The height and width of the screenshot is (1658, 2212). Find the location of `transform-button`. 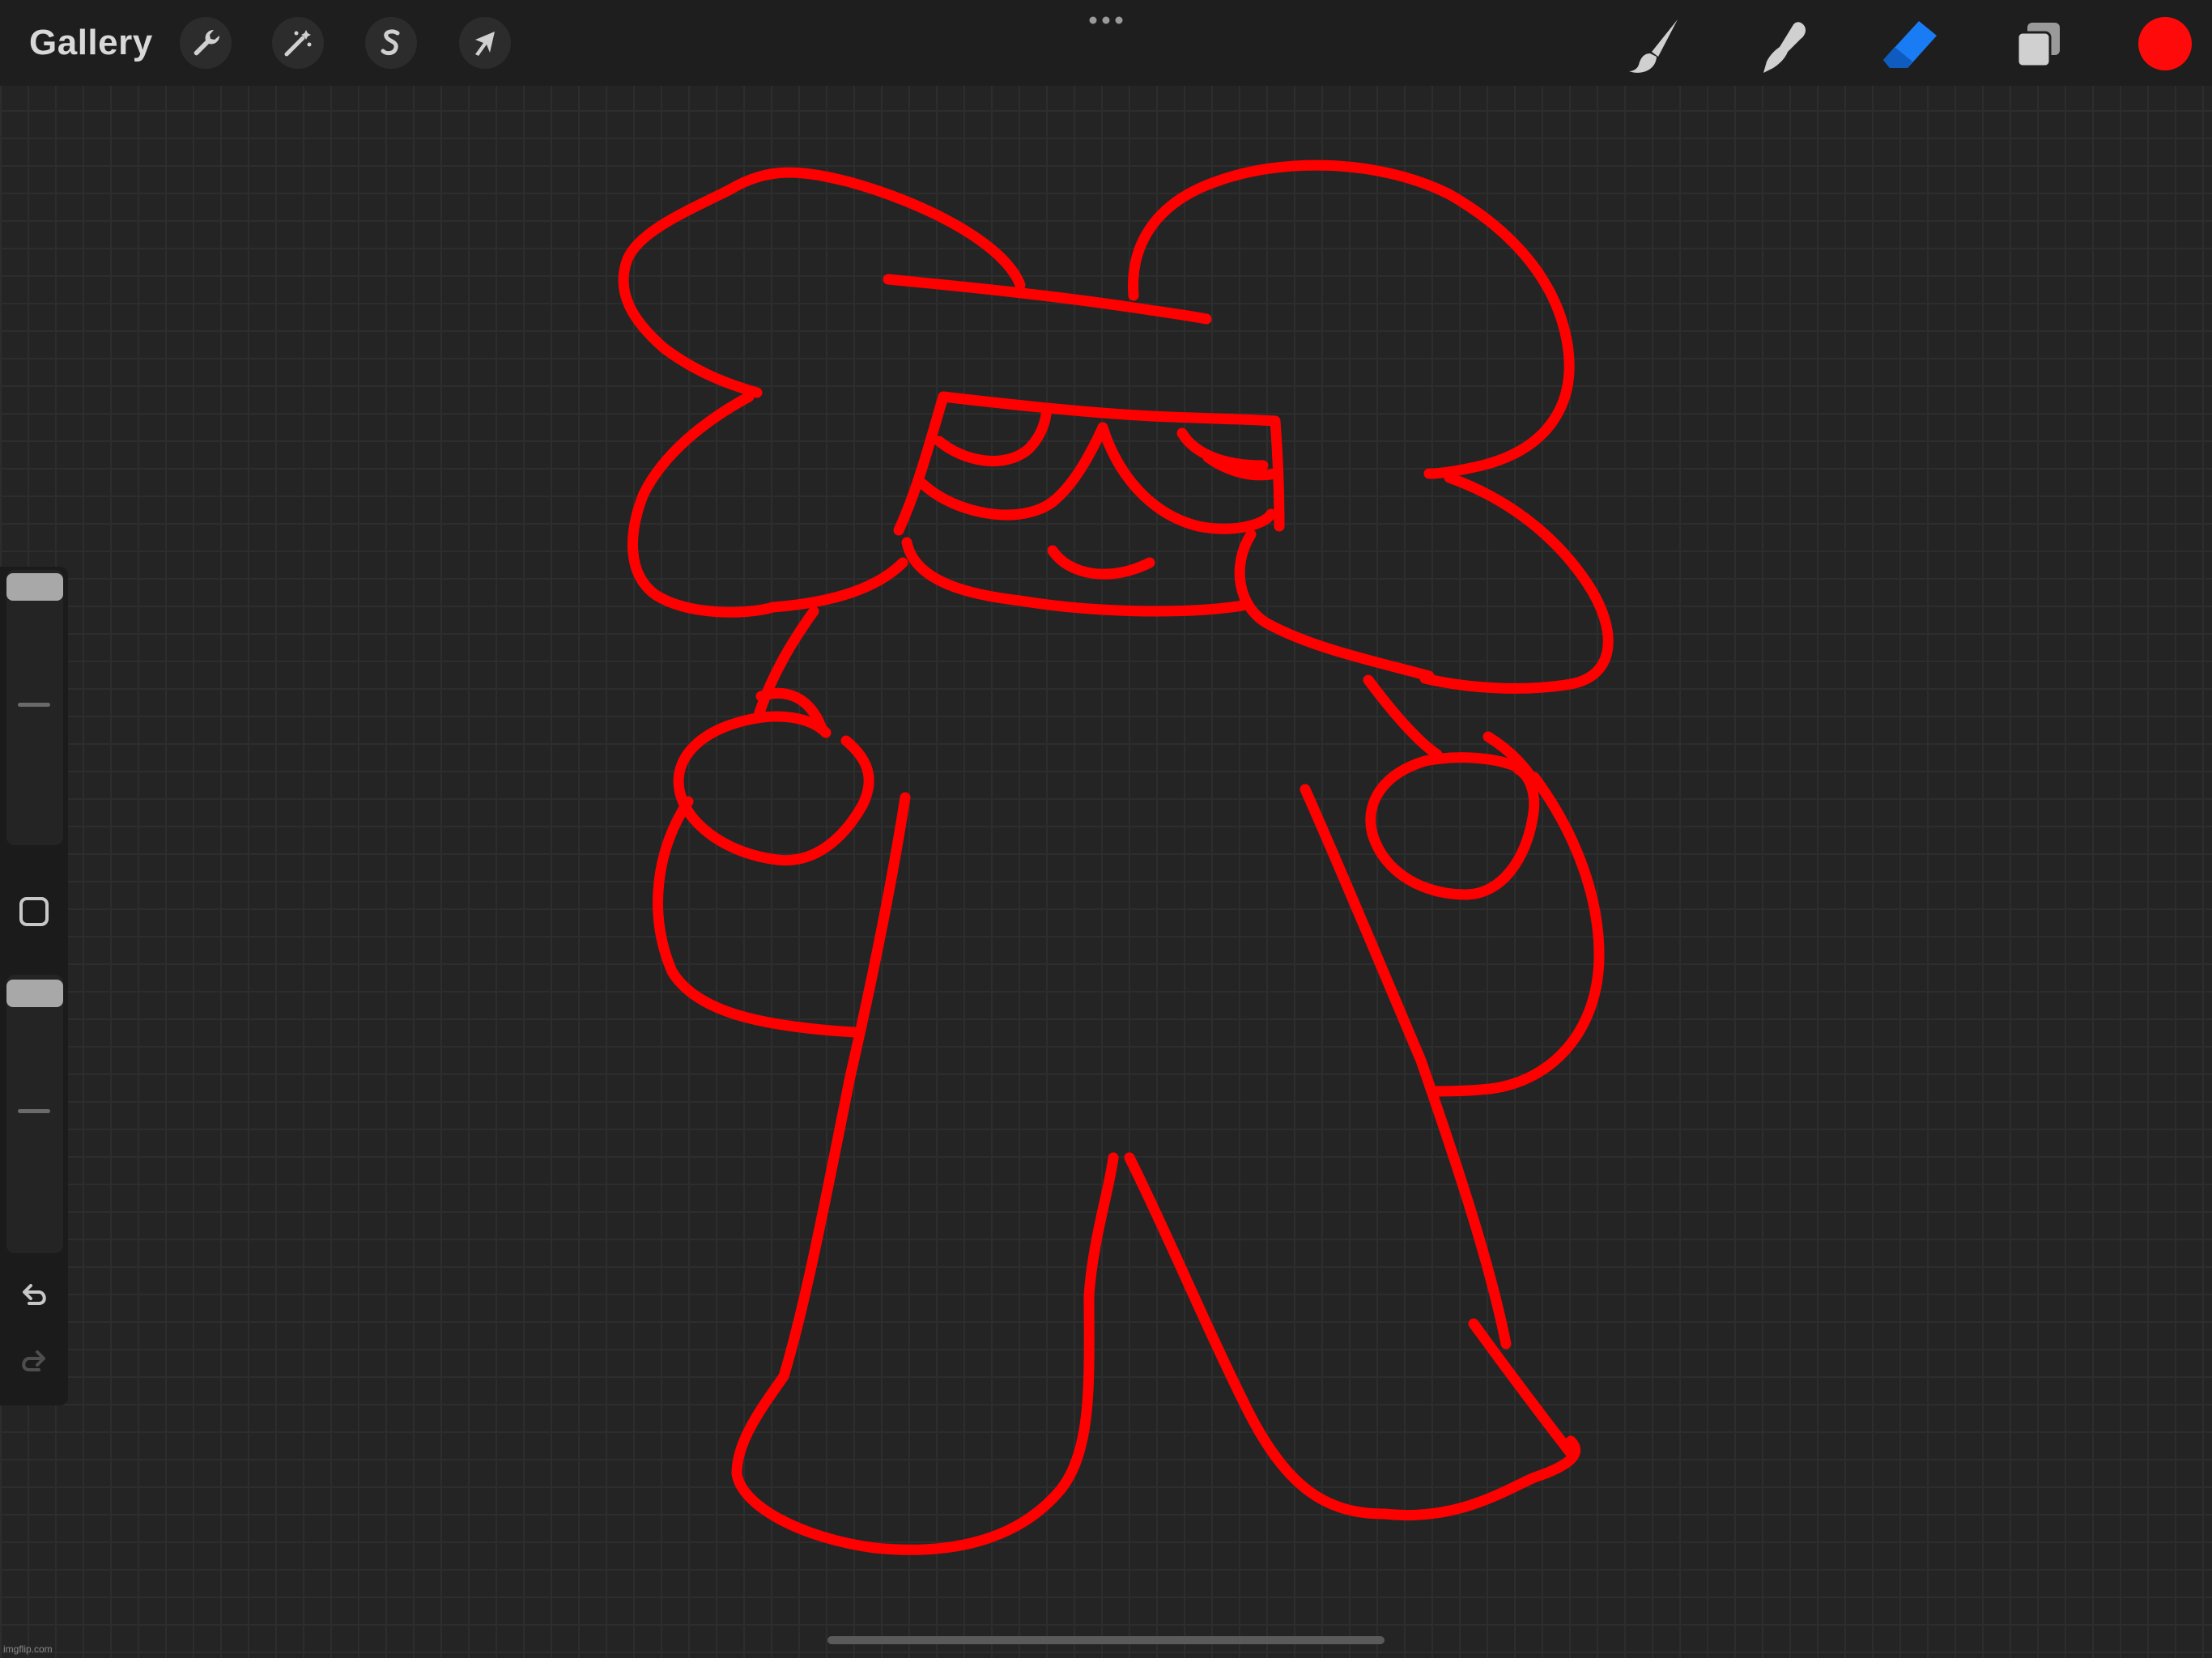

transform-button is located at coordinates (485, 43).